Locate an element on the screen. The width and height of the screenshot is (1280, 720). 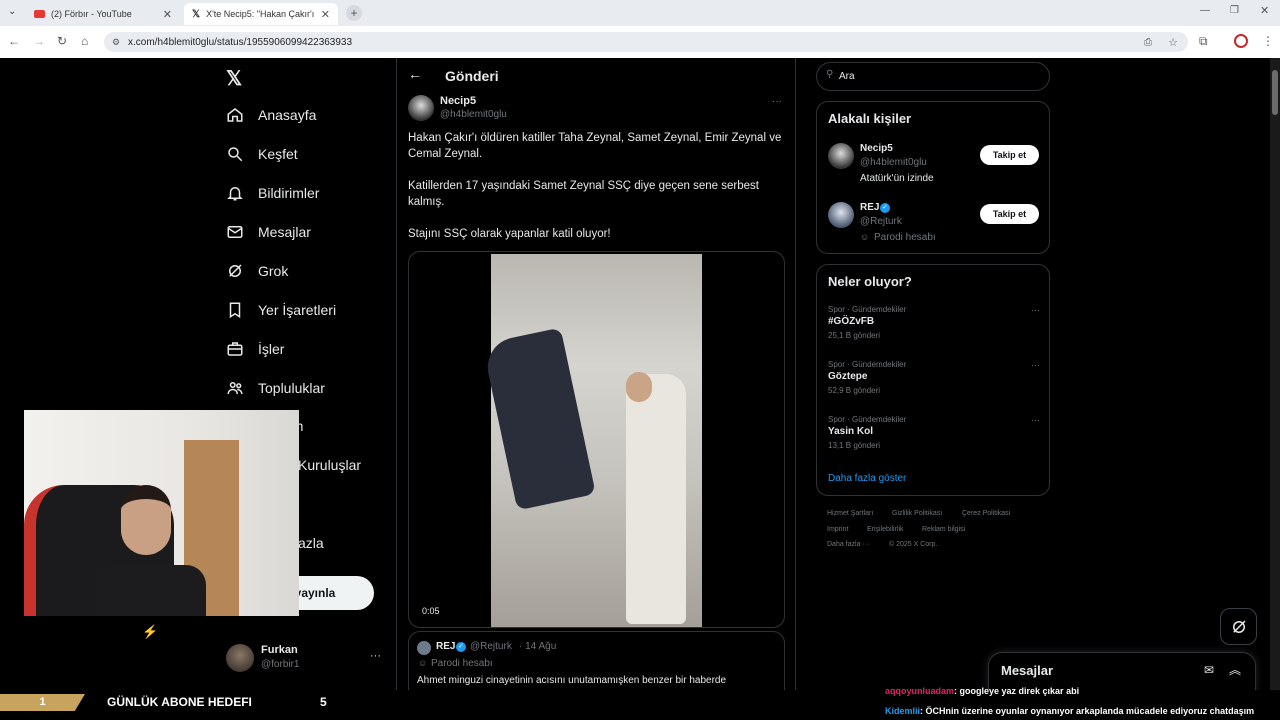
chat-username: aqqoyunluadam is located at coordinates (920, 691).